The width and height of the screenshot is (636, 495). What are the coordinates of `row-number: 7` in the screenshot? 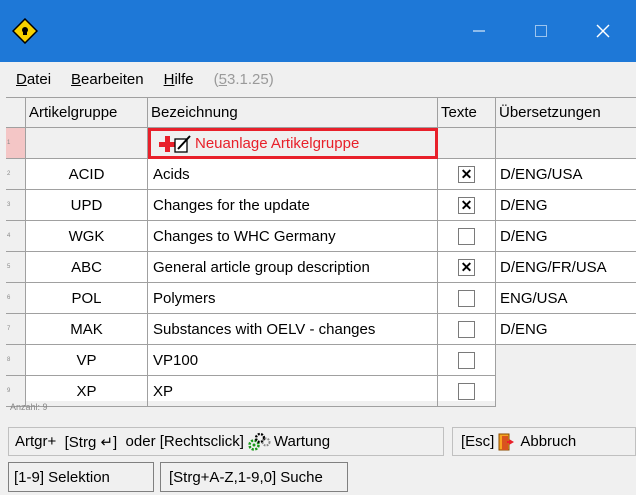 It's located at (16, 329).